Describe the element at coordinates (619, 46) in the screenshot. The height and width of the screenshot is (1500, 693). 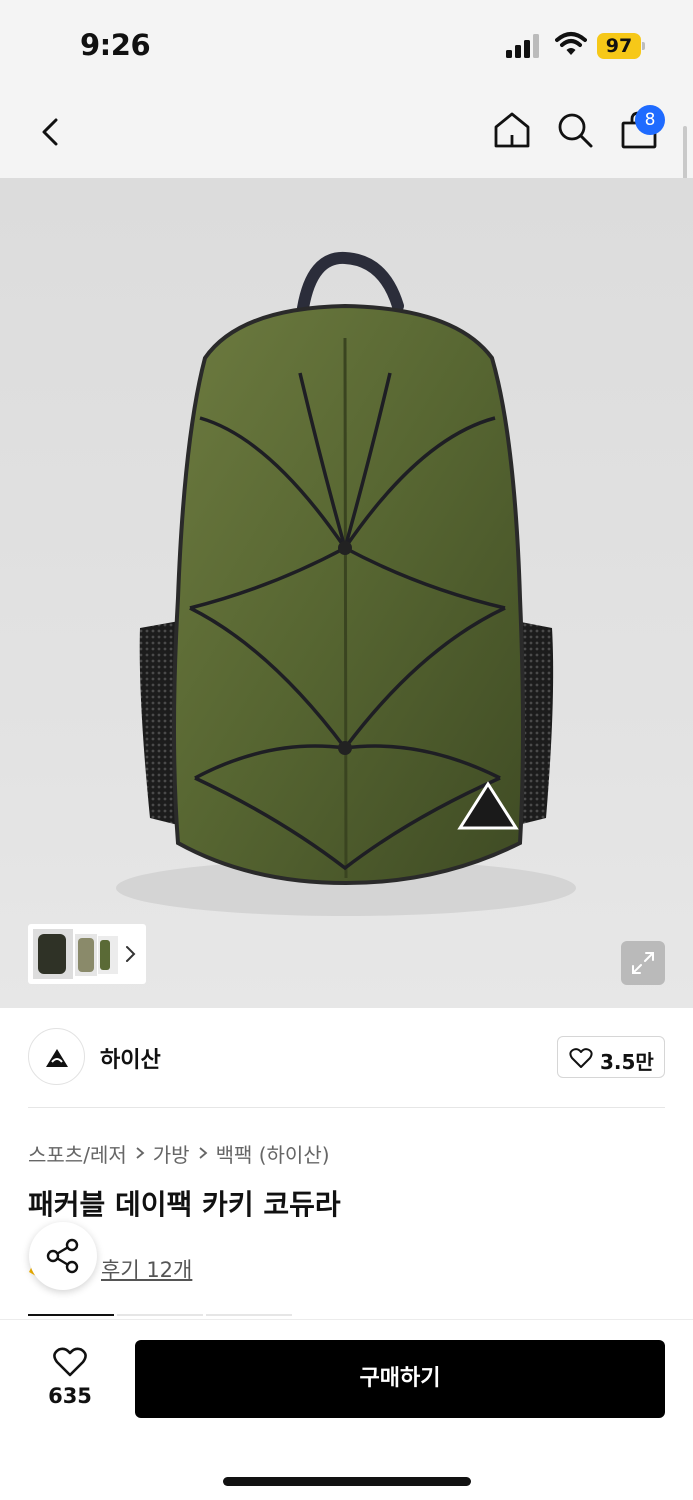
I see `battery-level: 97` at that location.